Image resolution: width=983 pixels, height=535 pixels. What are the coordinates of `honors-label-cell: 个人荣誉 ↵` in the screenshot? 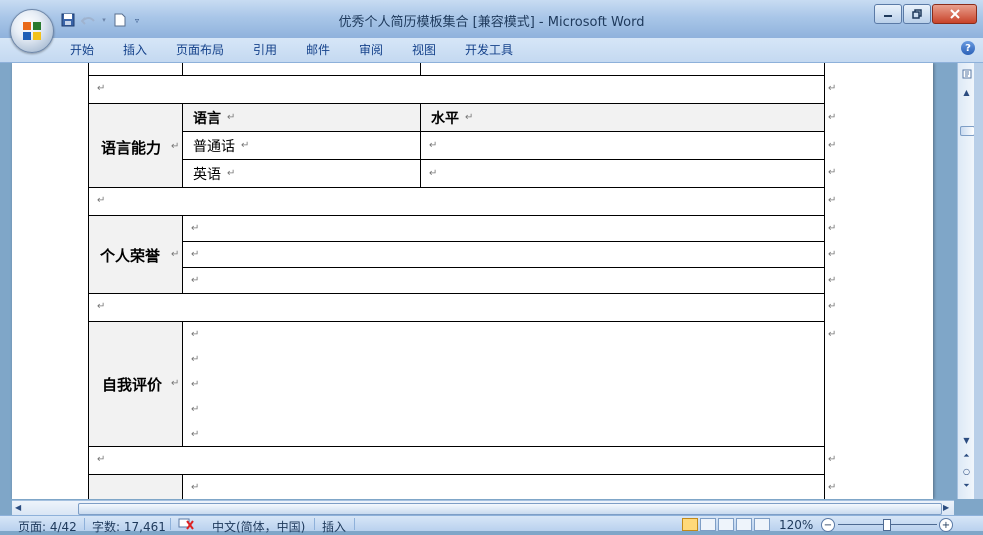 It's located at (135, 254).